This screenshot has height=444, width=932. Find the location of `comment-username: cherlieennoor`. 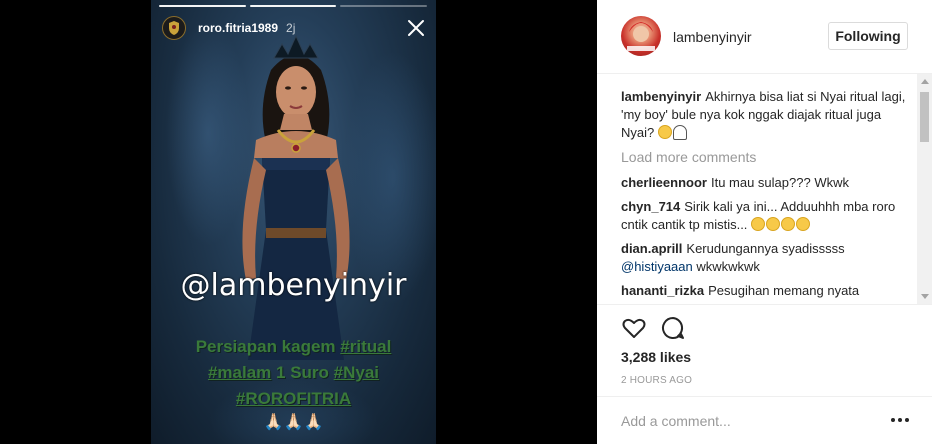

comment-username: cherlieennoor is located at coordinates (664, 182).